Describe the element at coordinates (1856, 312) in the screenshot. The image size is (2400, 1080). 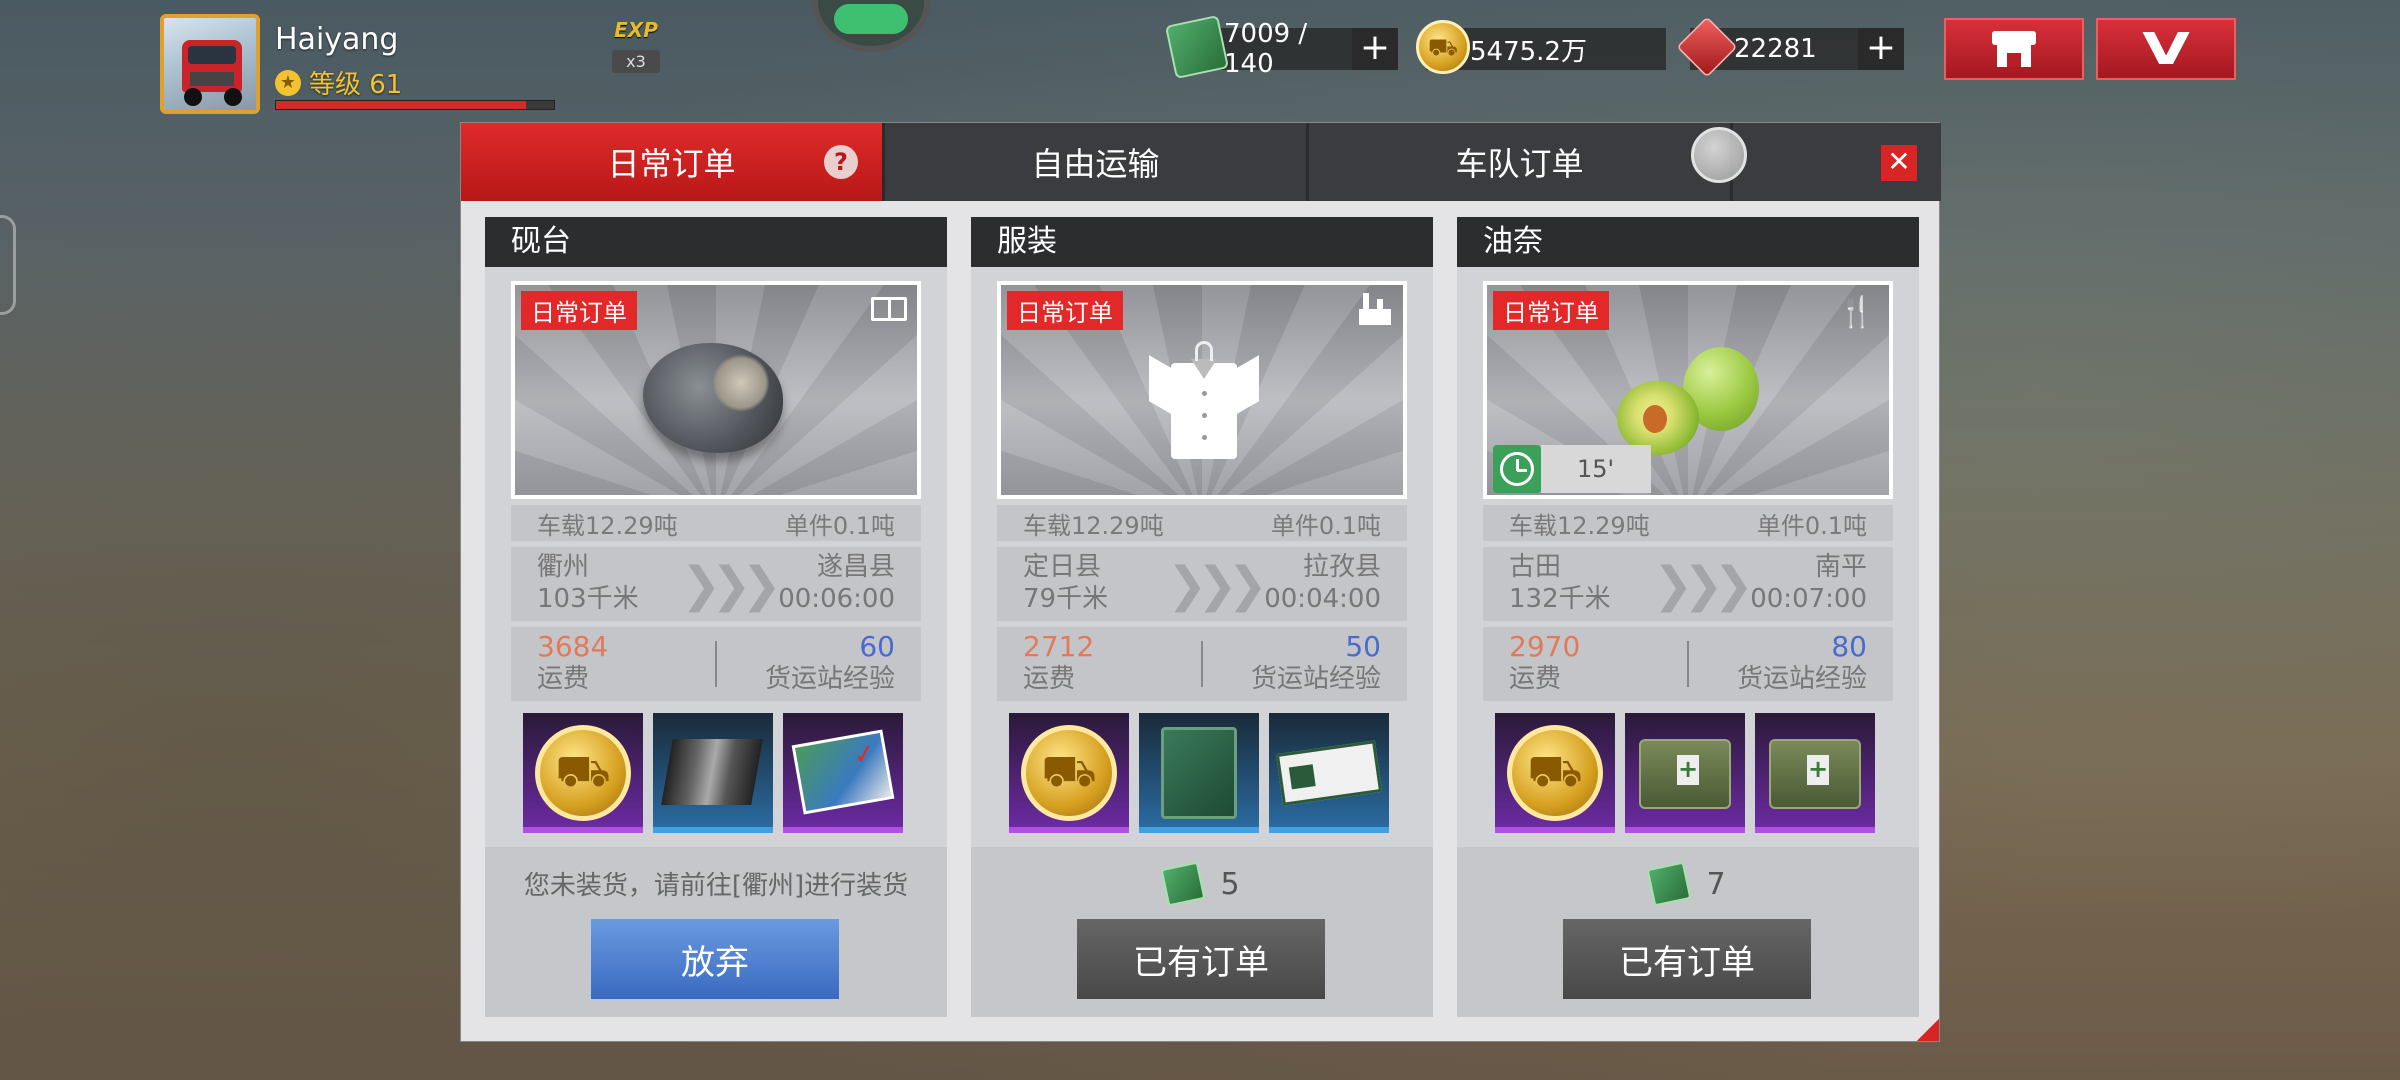
I see `fork-knife-icon: 🍴` at that location.